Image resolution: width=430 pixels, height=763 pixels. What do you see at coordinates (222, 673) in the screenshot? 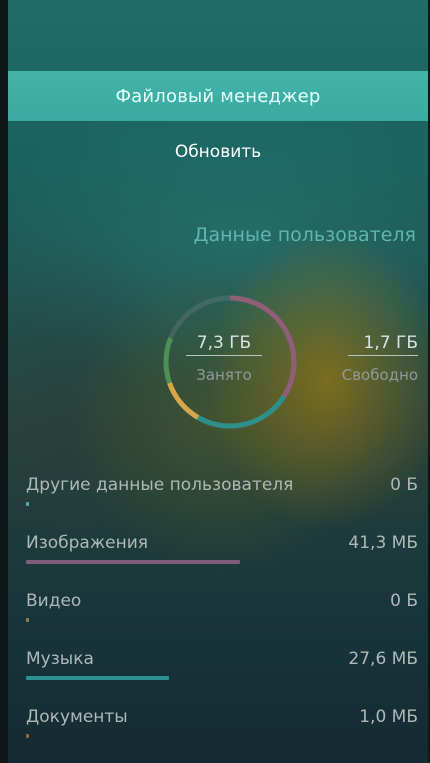
I see `category-music: Музыка 27,6 МБ` at bounding box center [222, 673].